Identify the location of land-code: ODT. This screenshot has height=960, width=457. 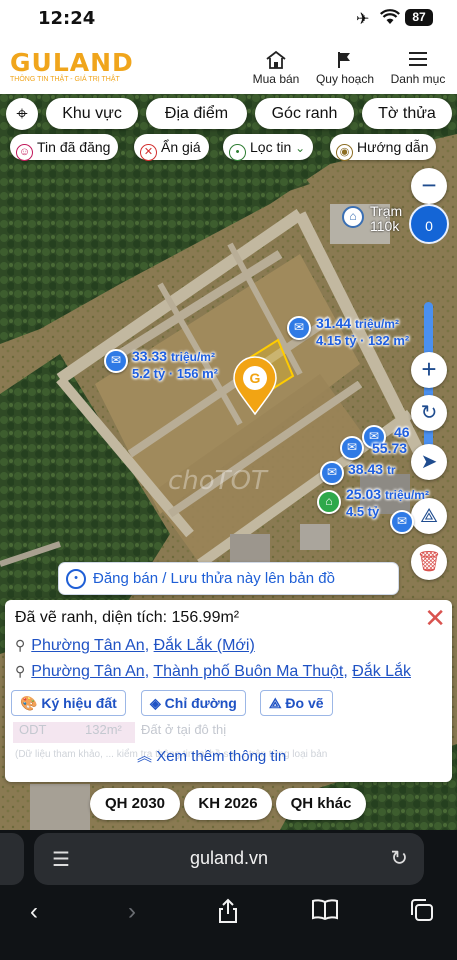
(33, 729).